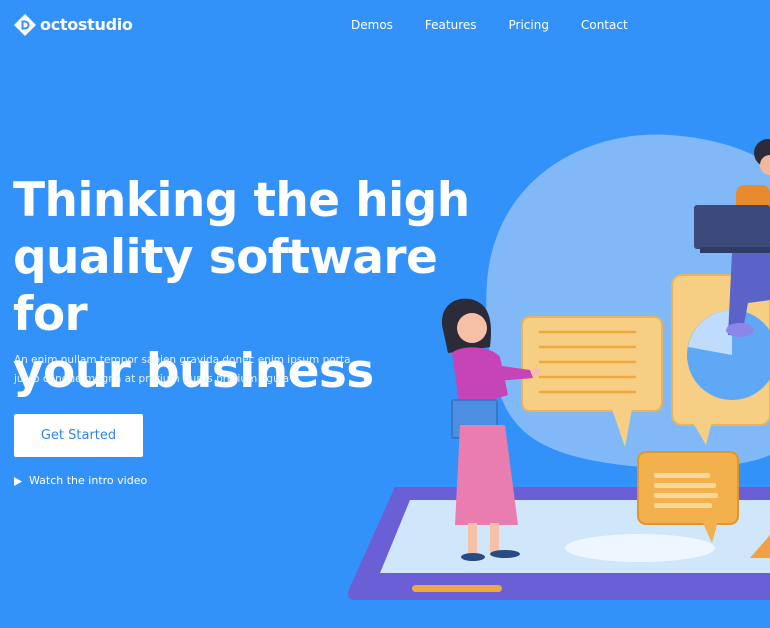 The width and height of the screenshot is (770, 628). Describe the element at coordinates (25, 25) in the screenshot. I see `octostudio-logo-icon` at that location.